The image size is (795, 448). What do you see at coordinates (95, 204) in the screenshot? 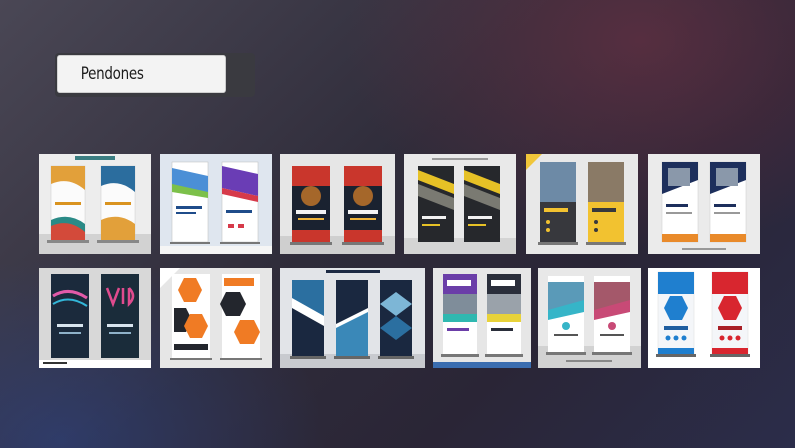
I see `abstract-roll-up-banner-thumb` at bounding box center [95, 204].